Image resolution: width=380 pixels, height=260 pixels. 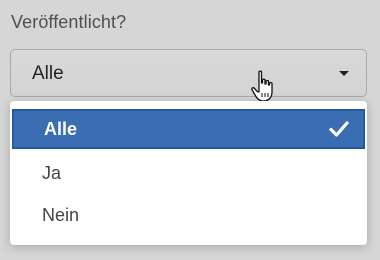 What do you see at coordinates (69, 22) in the screenshot?
I see `published-filter-label: Veröffentlicht?` at bounding box center [69, 22].